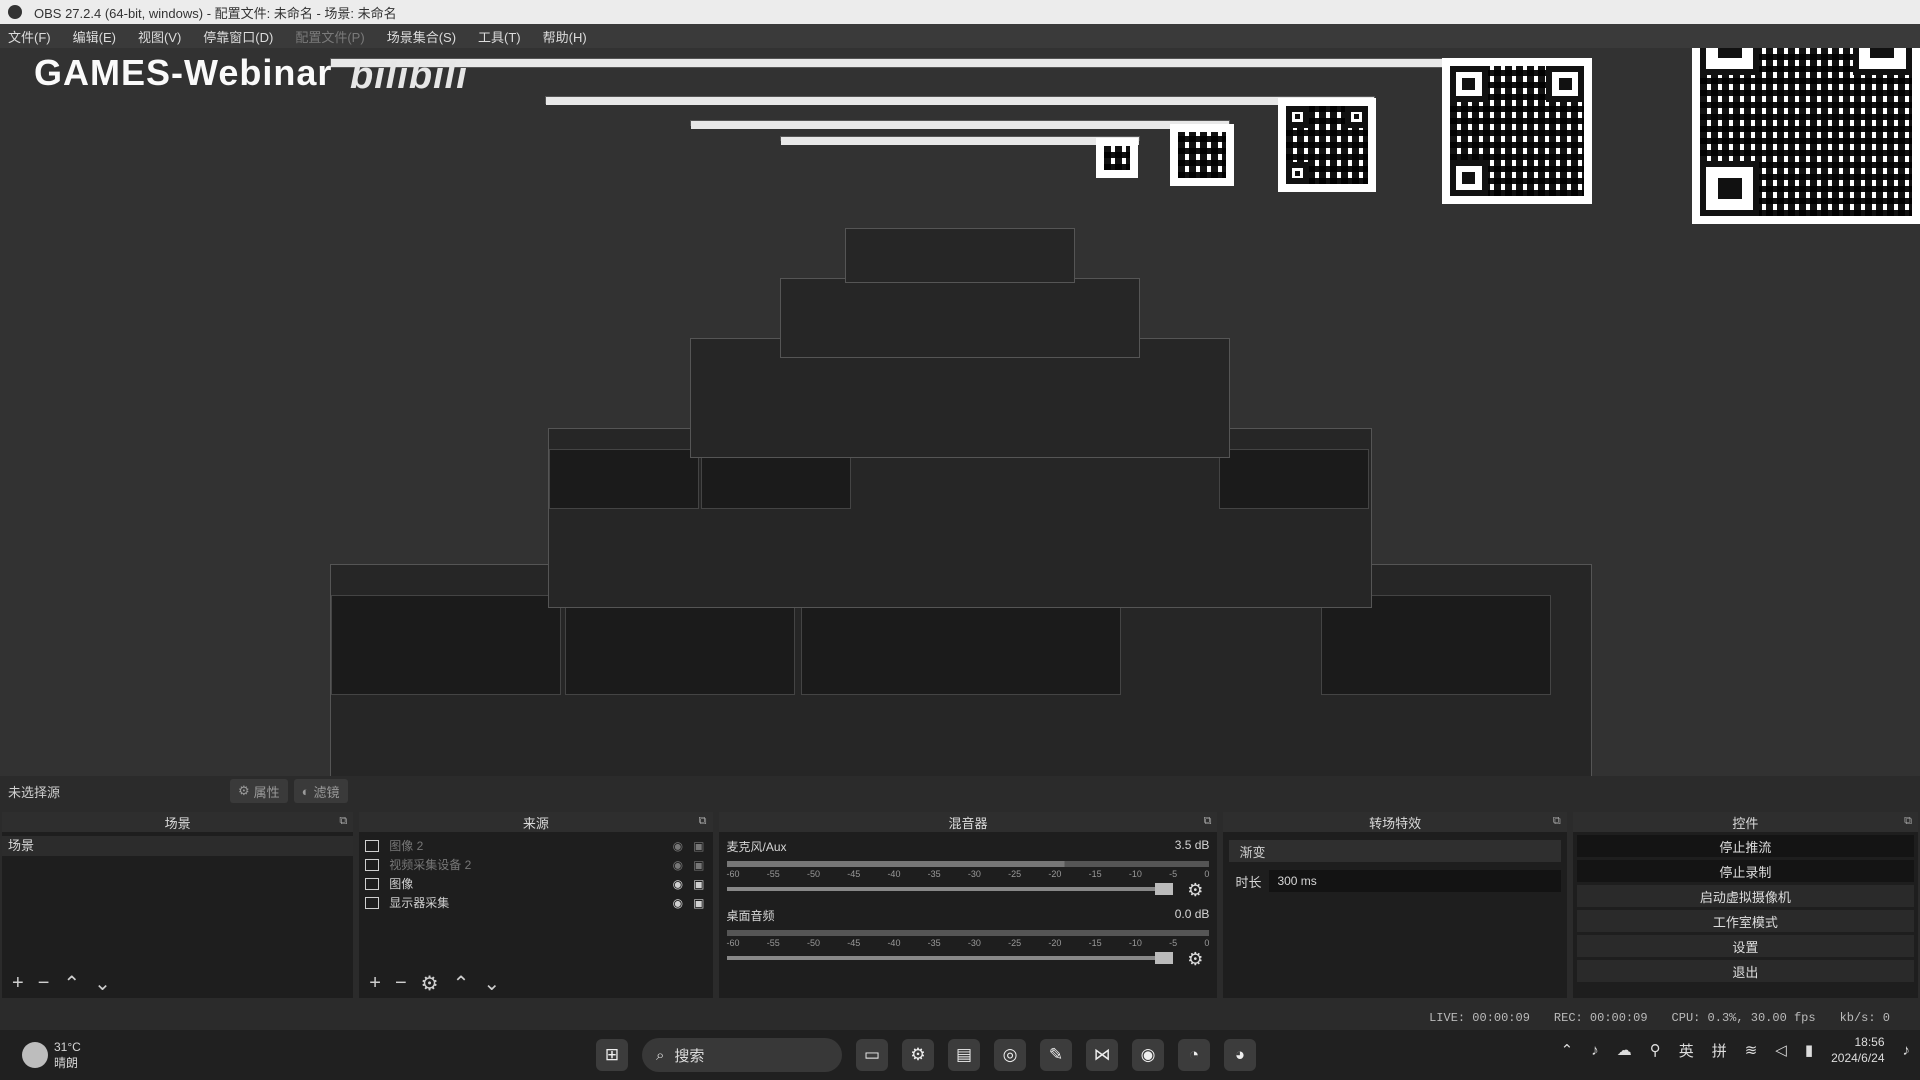  What do you see at coordinates (1595, 1050) in the screenshot?
I see `speaker-icon: ♪` at bounding box center [1595, 1050].